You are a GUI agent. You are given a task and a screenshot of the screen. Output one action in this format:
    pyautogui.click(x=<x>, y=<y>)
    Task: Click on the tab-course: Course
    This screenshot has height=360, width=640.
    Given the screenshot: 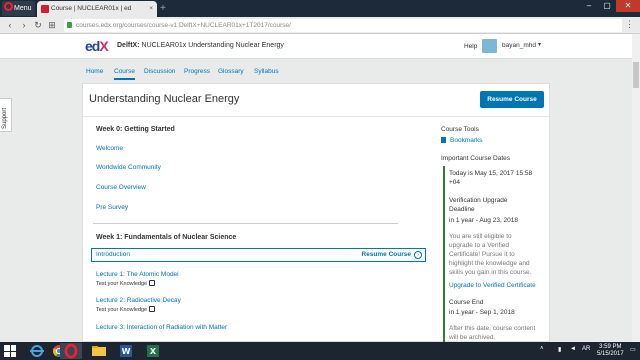 What is the action you would take?
    pyautogui.click(x=124, y=74)
    